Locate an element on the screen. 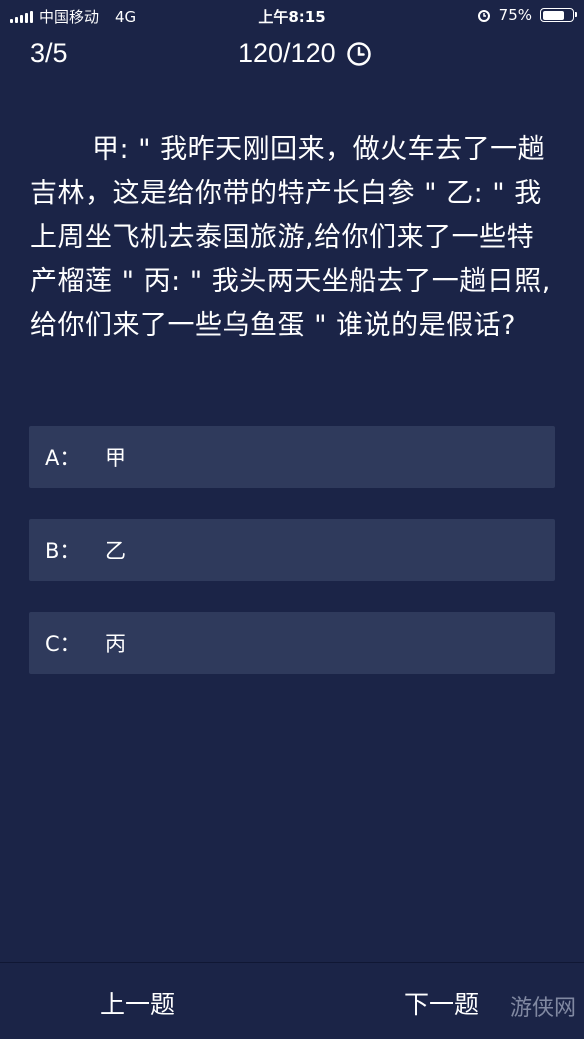 This screenshot has width=584, height=1039. option-key: A： is located at coordinates (63, 458).